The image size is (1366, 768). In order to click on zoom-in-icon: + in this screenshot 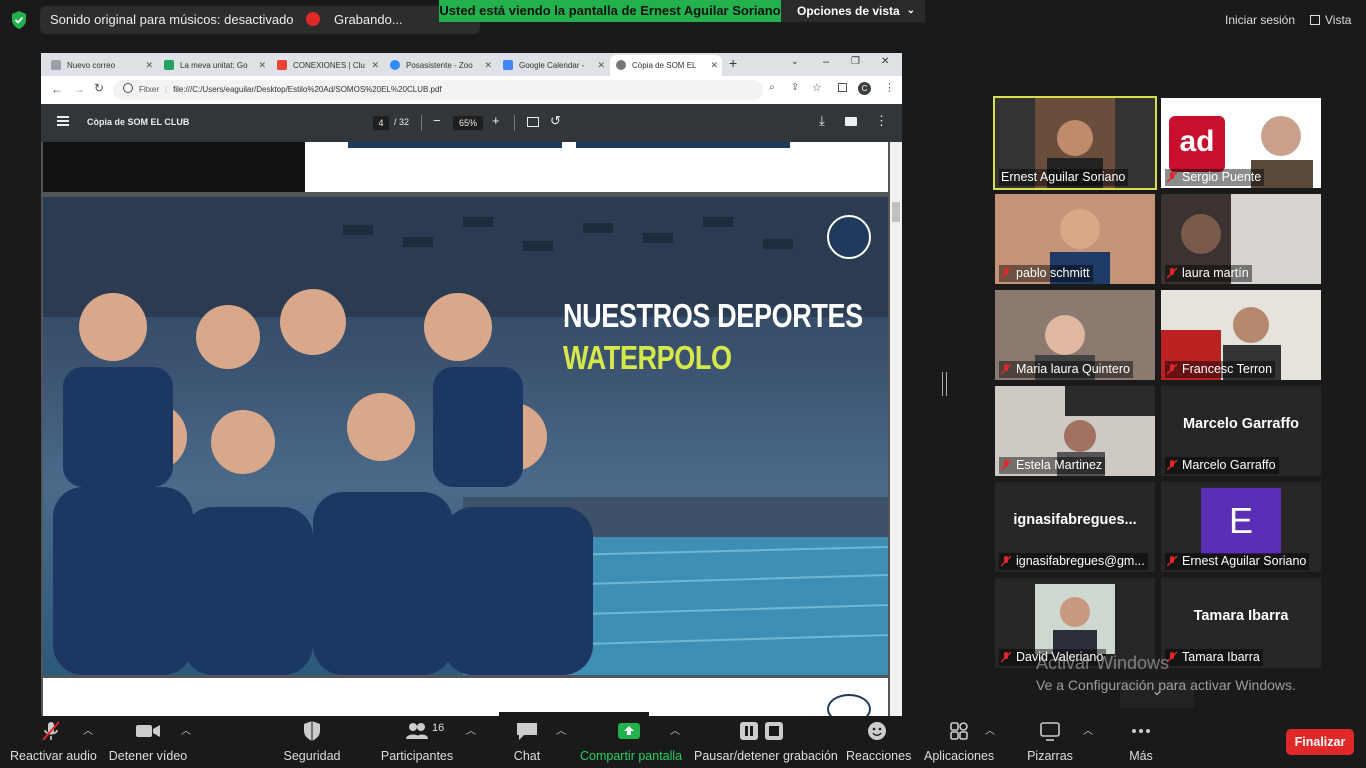, I will do `click(496, 120)`.